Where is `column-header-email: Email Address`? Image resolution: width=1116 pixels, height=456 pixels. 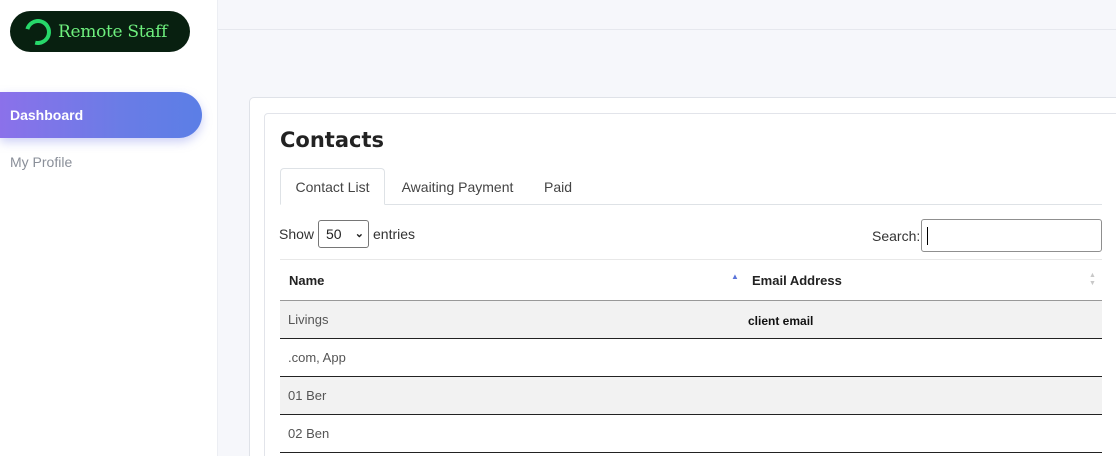
column-header-email: Email Address is located at coordinates (797, 280).